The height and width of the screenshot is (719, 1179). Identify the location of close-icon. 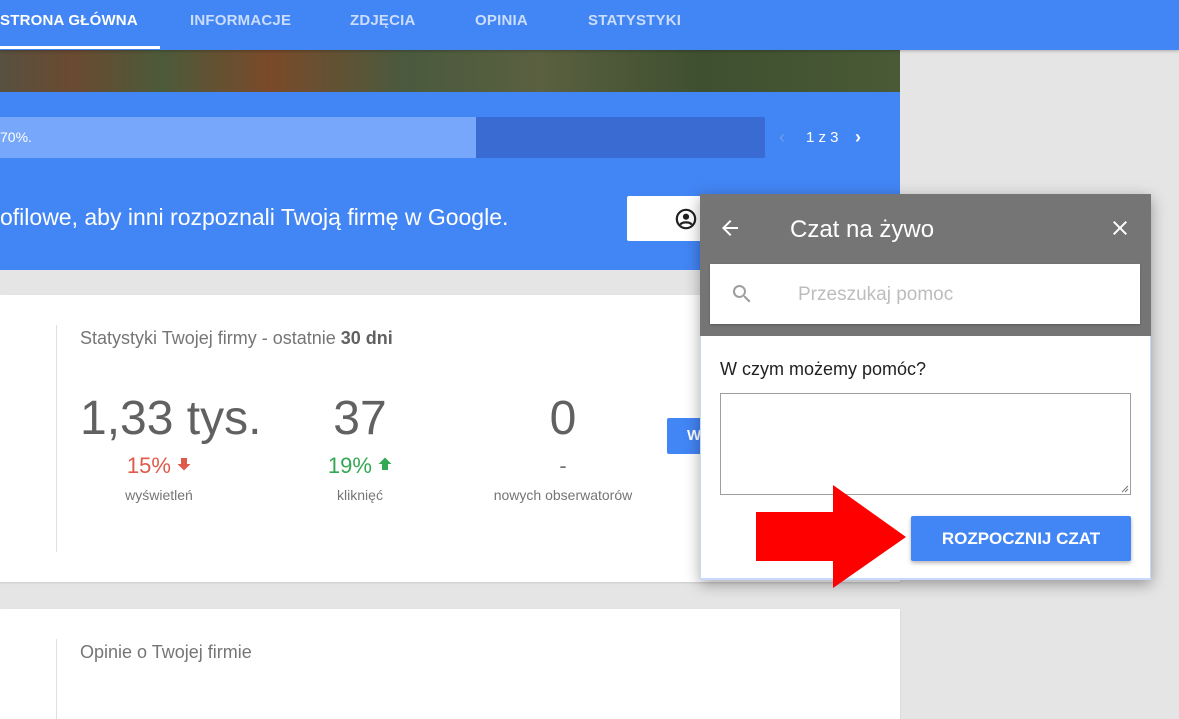
(1120, 228).